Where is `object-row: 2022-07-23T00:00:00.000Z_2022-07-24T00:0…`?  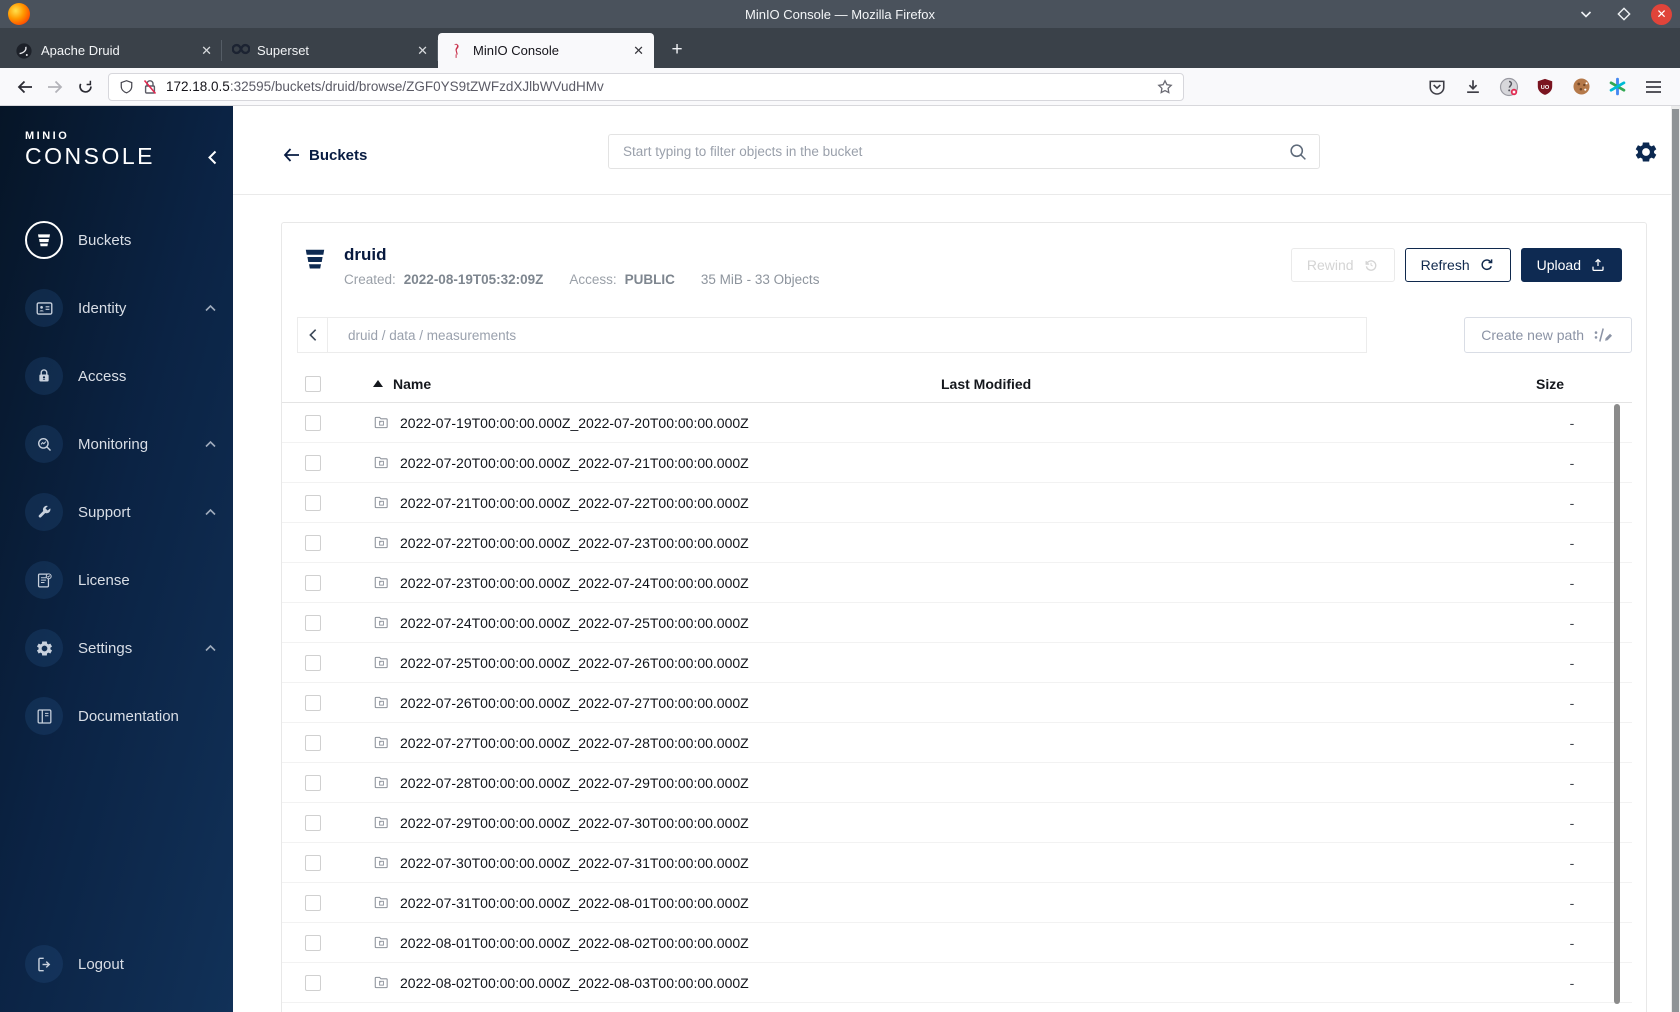
object-row: 2022-07-23T00:00:00.000Z_2022-07-24T00:0… is located at coordinates (957, 583).